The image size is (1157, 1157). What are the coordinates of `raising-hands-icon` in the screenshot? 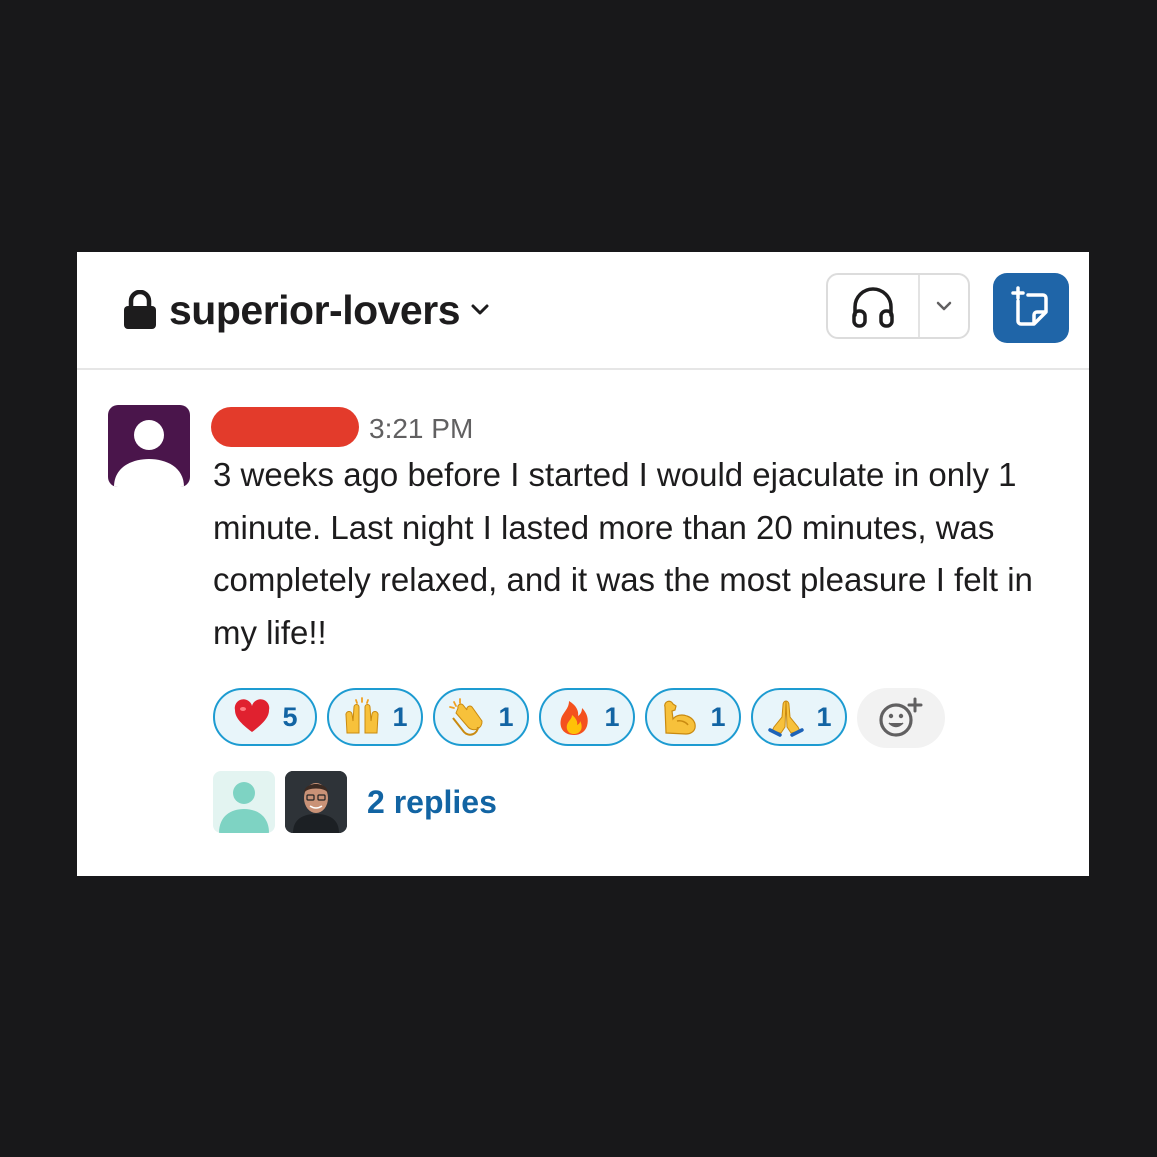 It's located at (362, 715).